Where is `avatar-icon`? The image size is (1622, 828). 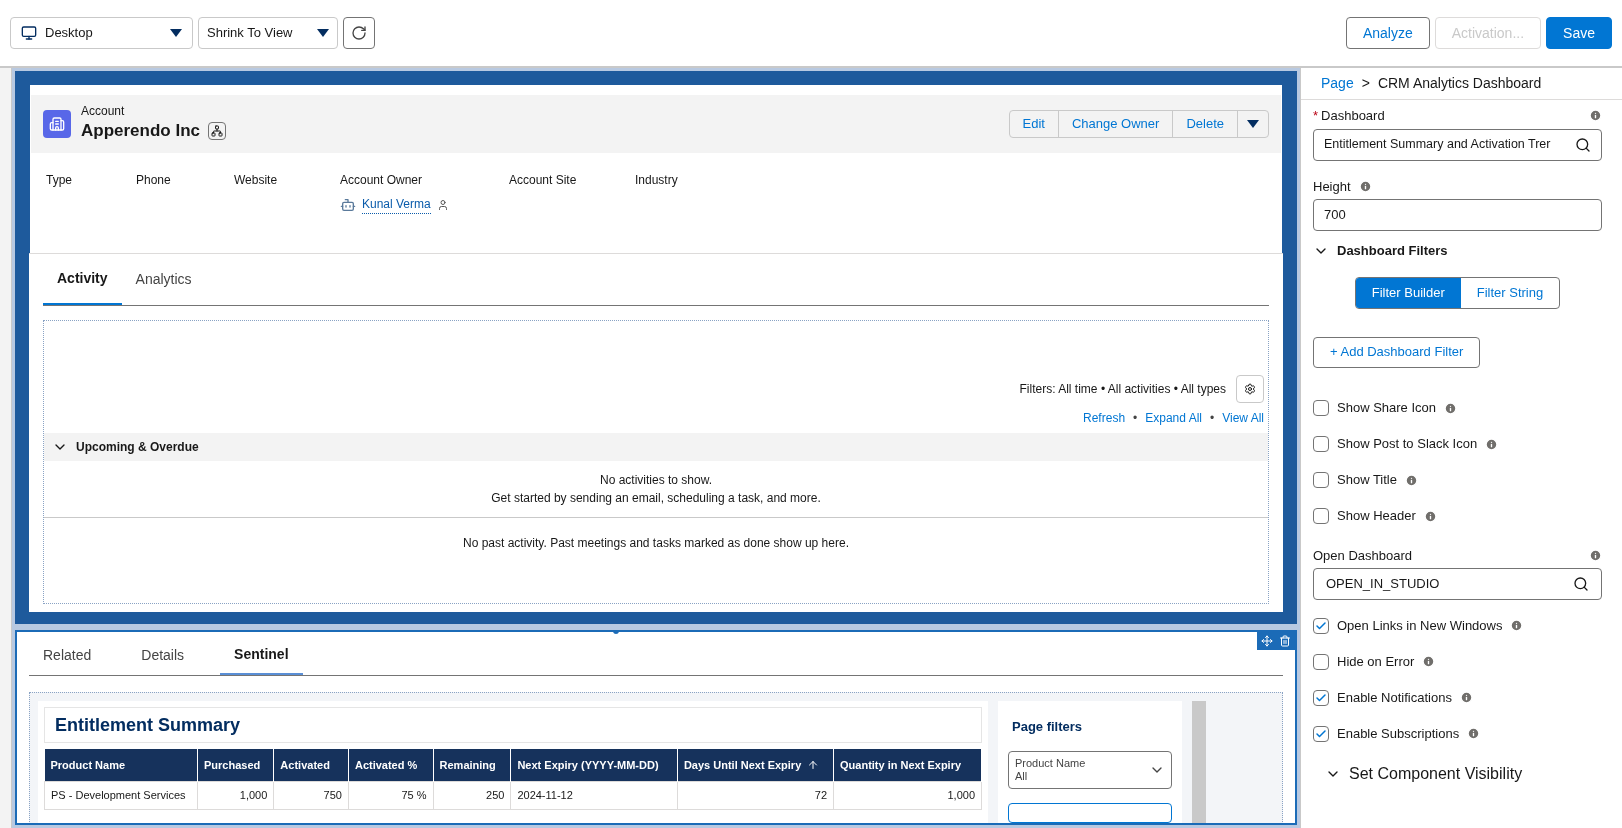 avatar-icon is located at coordinates (348, 204).